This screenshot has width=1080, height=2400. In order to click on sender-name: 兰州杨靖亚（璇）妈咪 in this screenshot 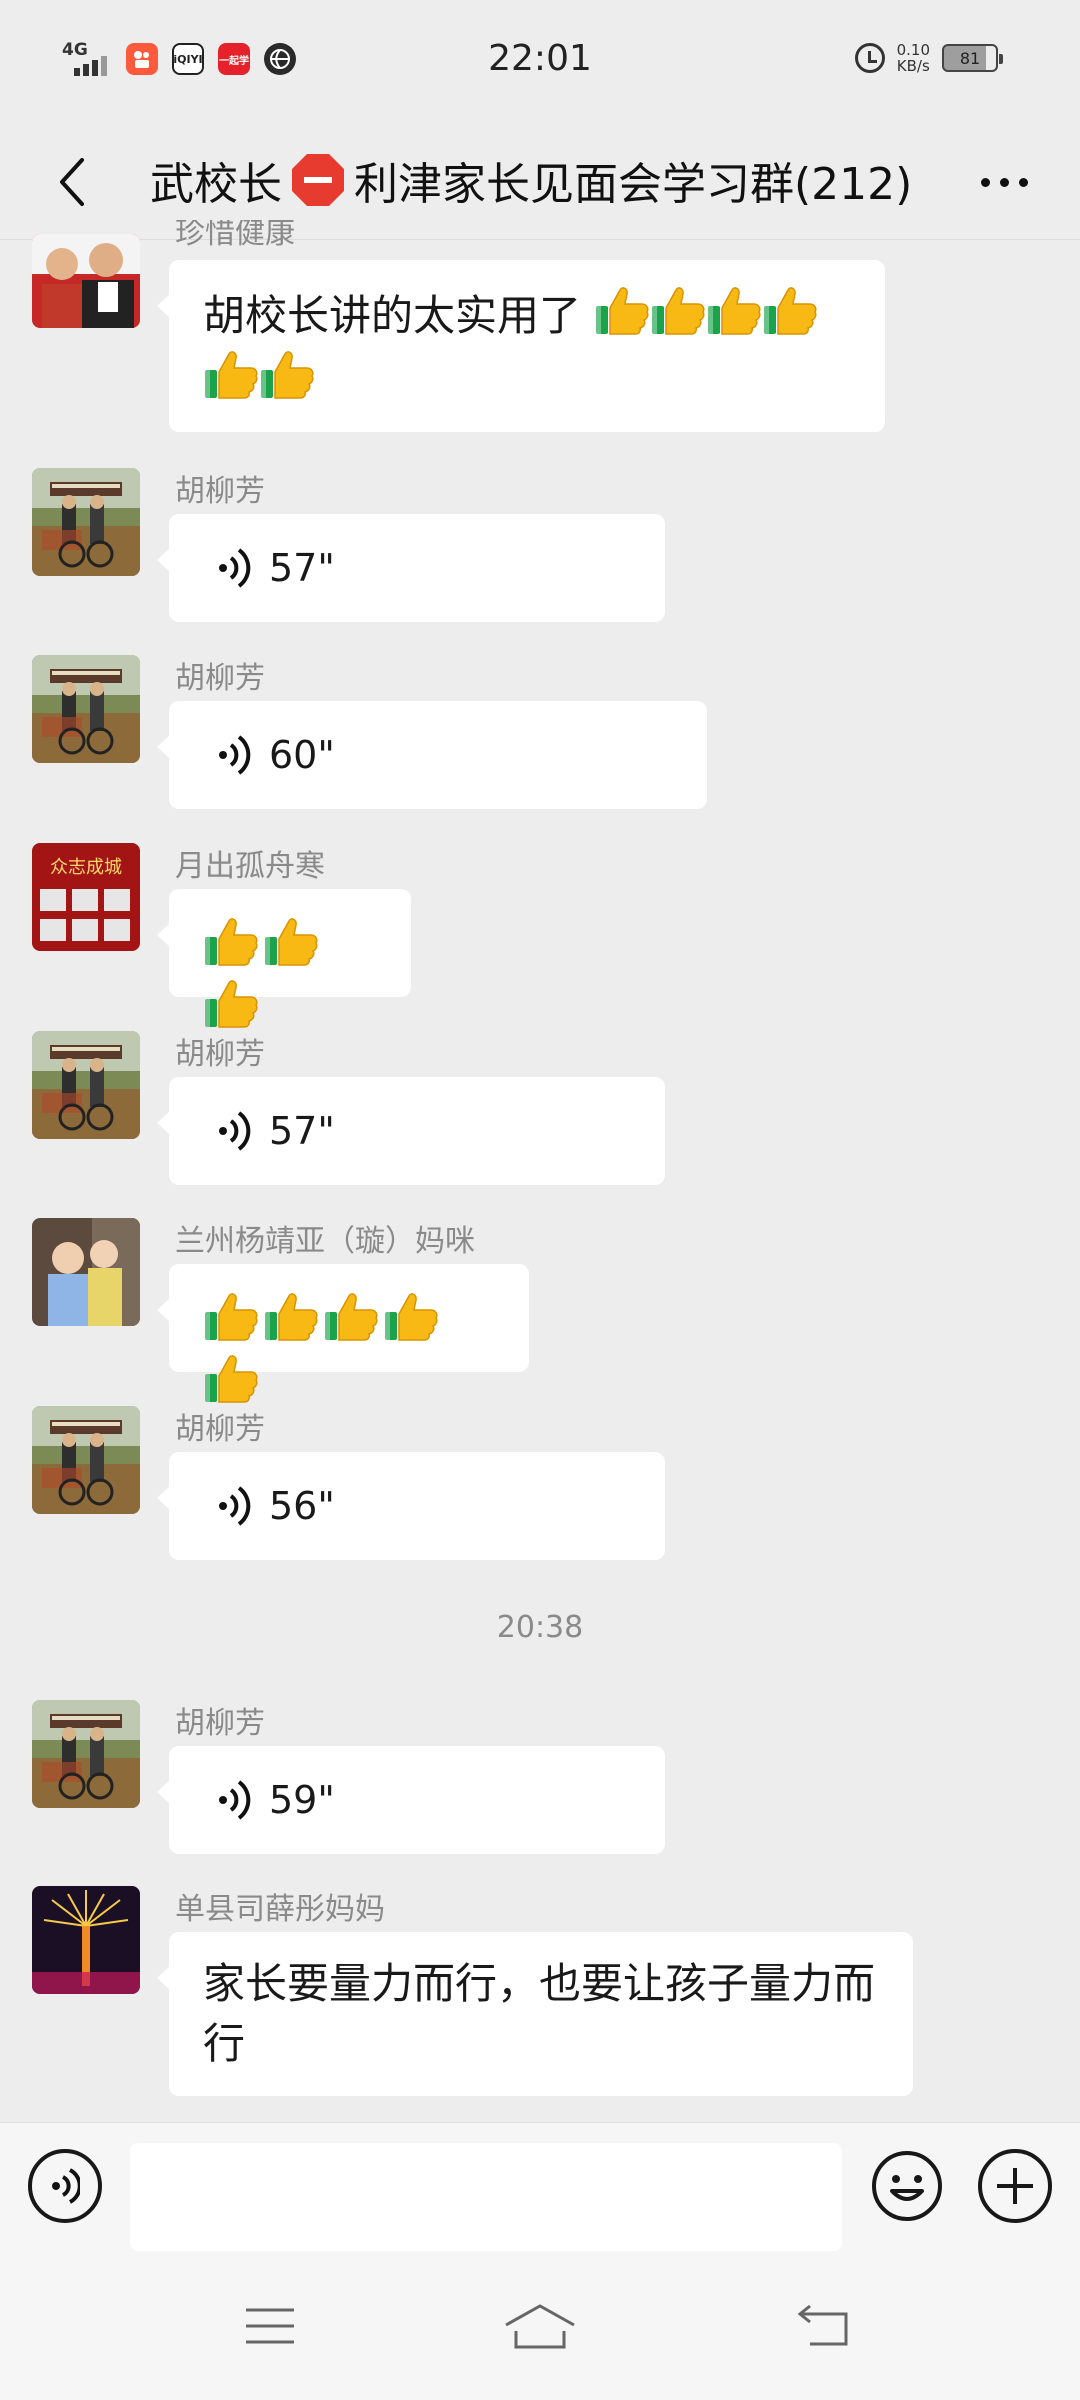, I will do `click(325, 1241)`.